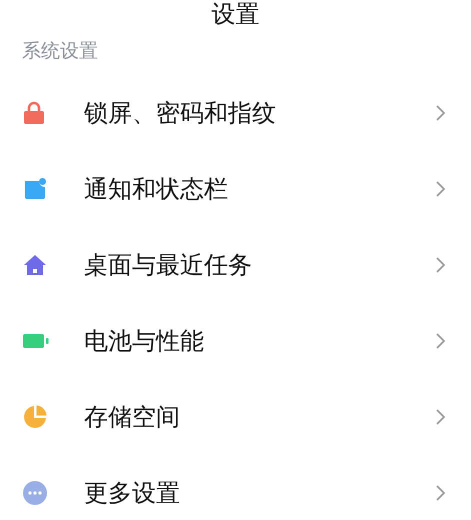 The height and width of the screenshot is (520, 471). Describe the element at coordinates (235, 341) in the screenshot. I see `settings-item: 电池与性能` at that location.